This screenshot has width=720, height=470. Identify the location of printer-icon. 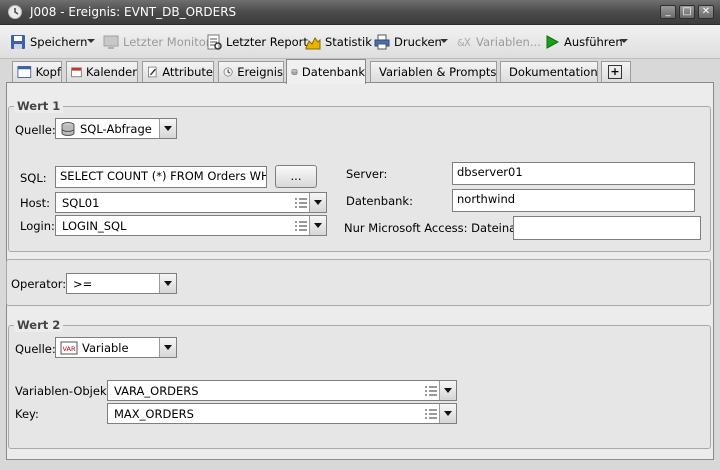
(382, 42).